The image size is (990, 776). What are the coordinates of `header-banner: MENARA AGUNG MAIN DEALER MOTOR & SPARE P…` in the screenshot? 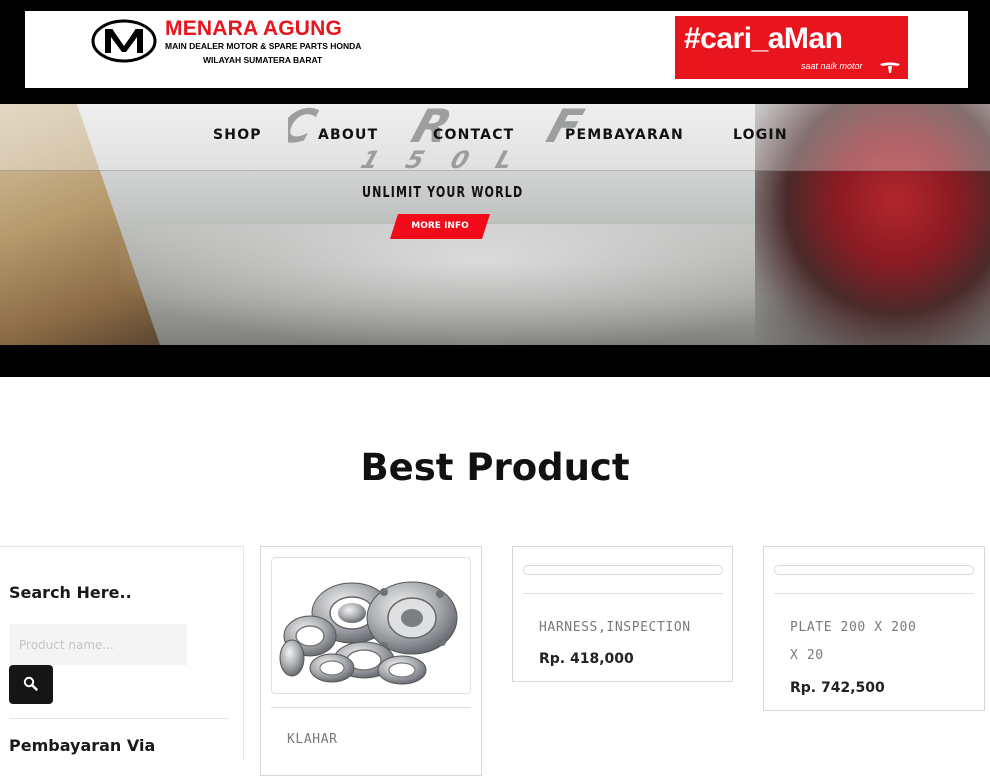 It's located at (496, 49).